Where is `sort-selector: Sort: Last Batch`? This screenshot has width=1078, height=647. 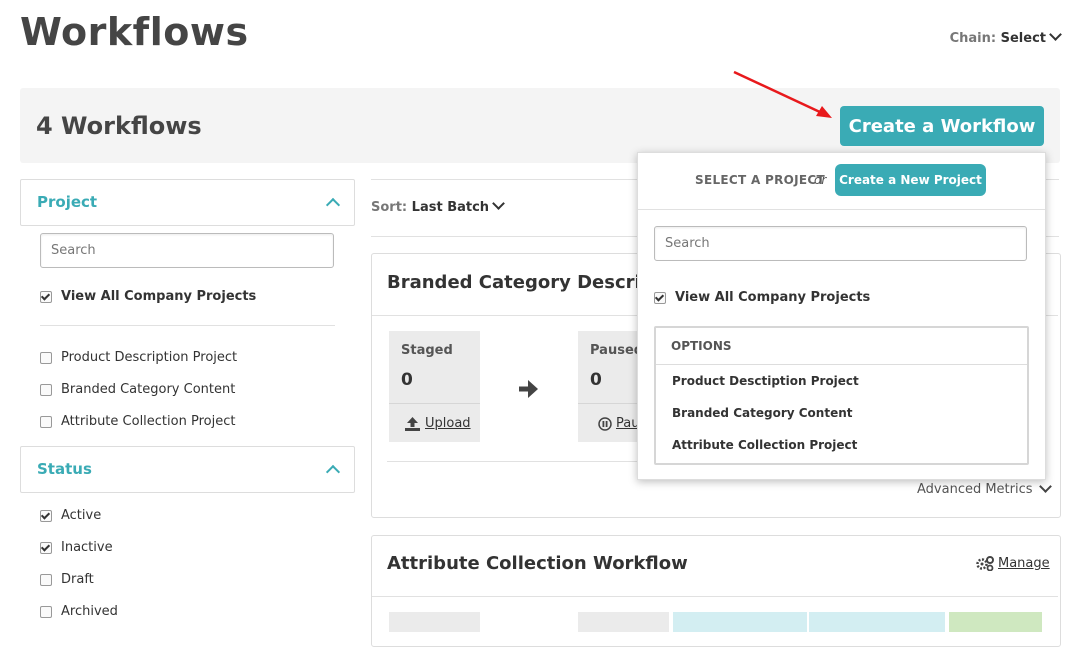 sort-selector: Sort: Last Batch is located at coordinates (438, 206).